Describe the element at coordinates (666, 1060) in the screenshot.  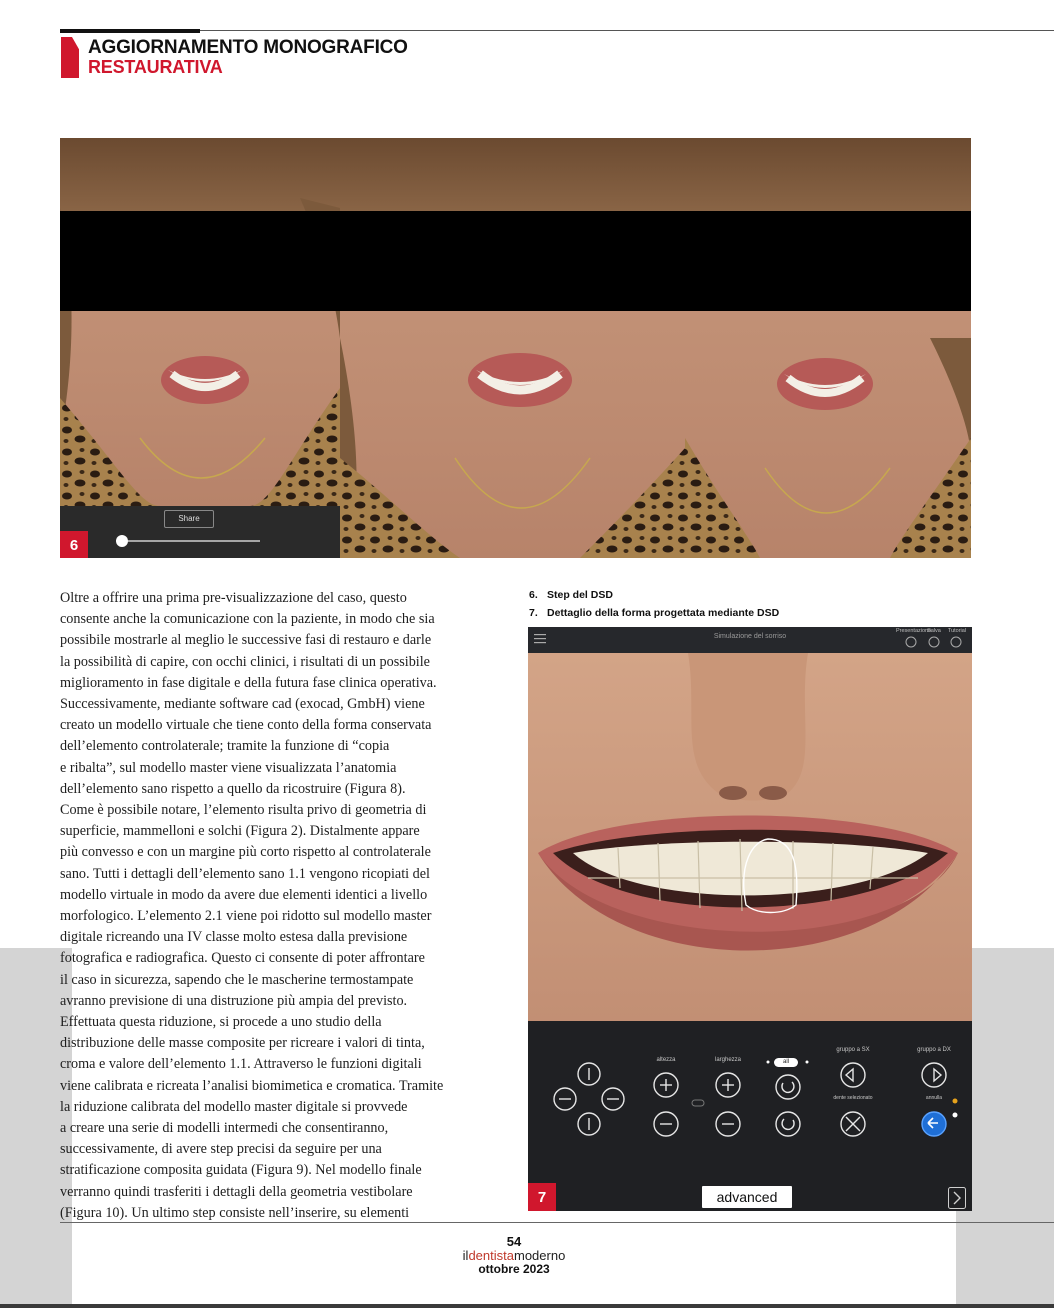
I see `height-label: altezza` at that location.